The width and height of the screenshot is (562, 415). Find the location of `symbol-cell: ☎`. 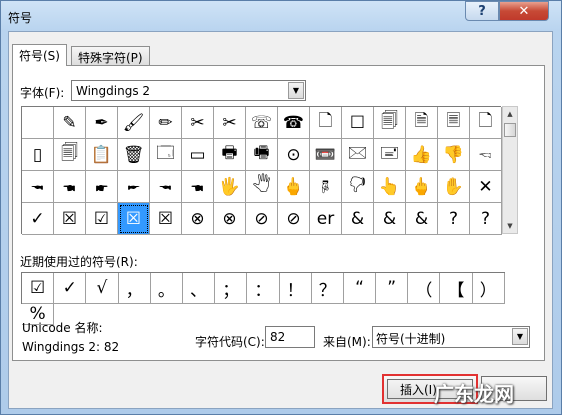

symbol-cell: ☎ is located at coordinates (294, 123).